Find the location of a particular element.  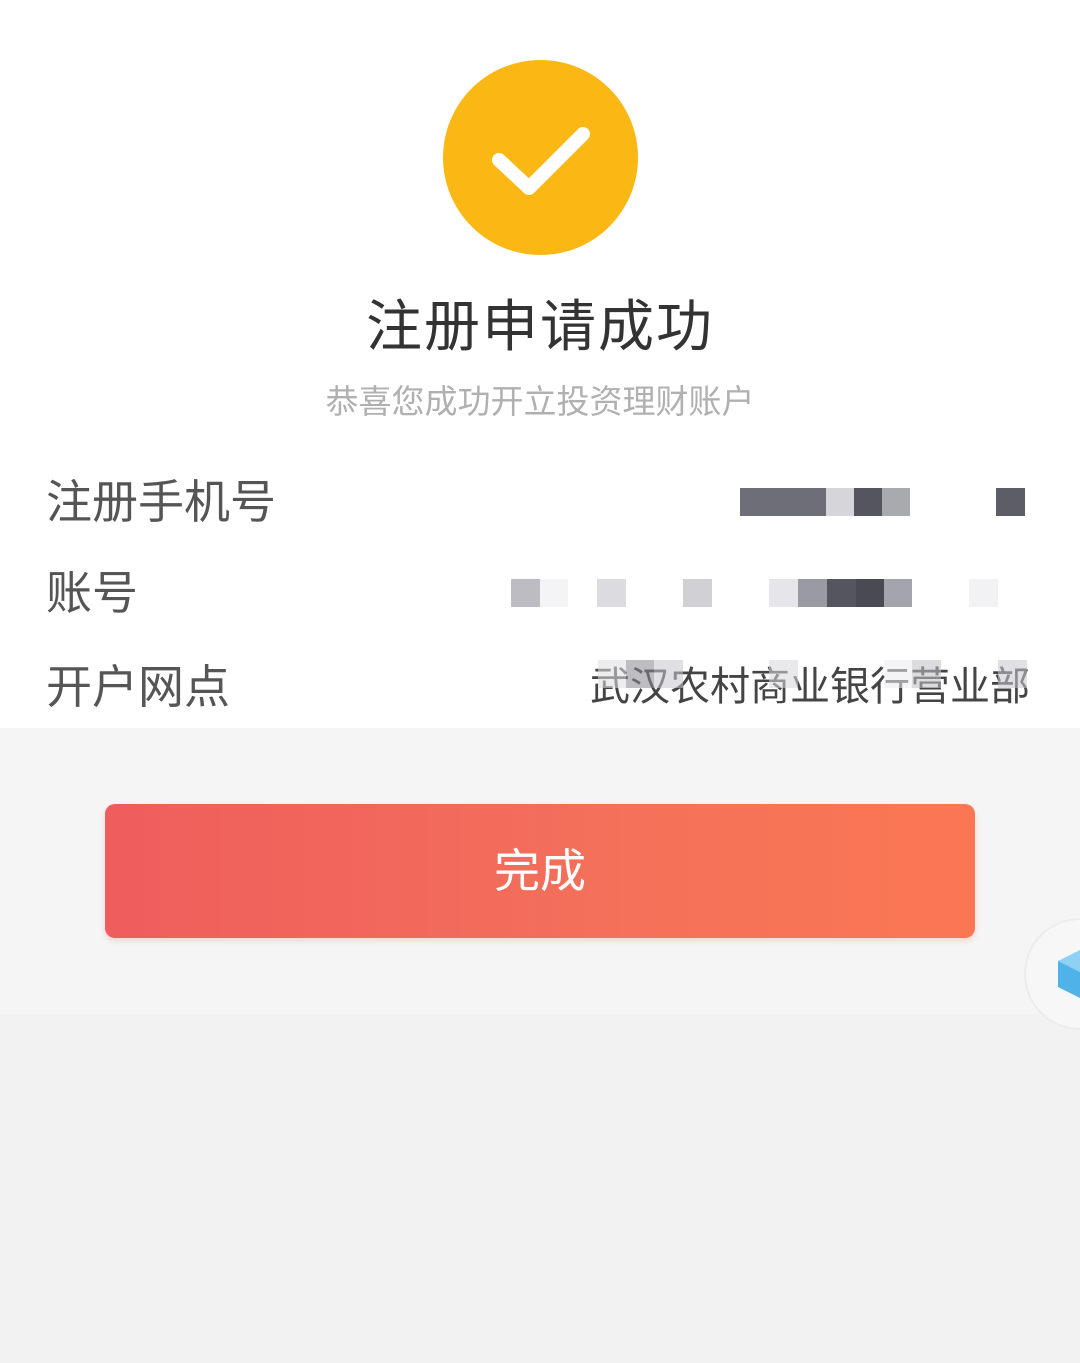

done-button: 完成 is located at coordinates (540, 871).